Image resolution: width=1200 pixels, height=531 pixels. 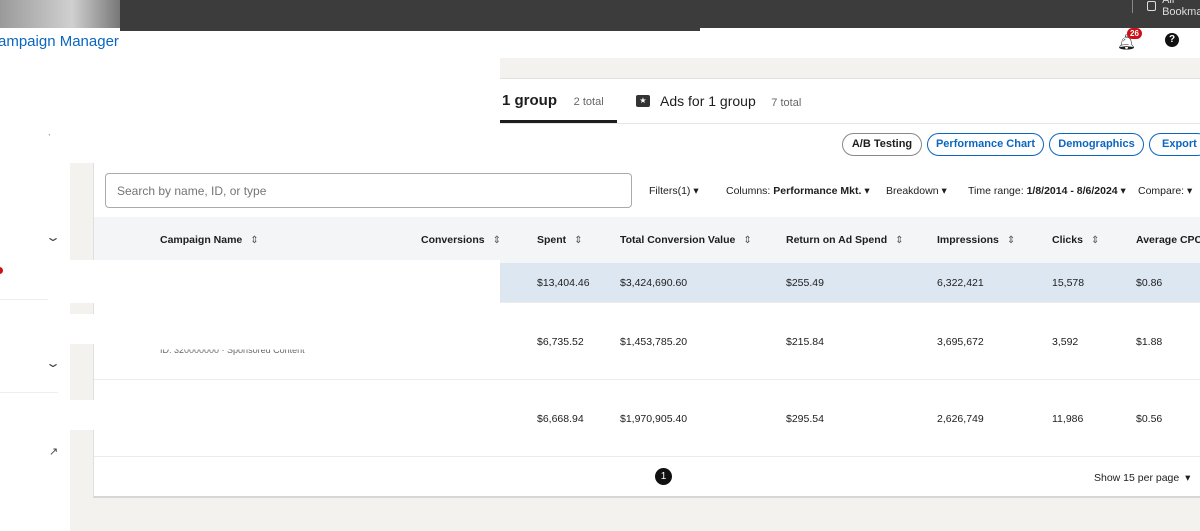 I want to click on cell-cpc: $0.56, so click(x=1149, y=419).